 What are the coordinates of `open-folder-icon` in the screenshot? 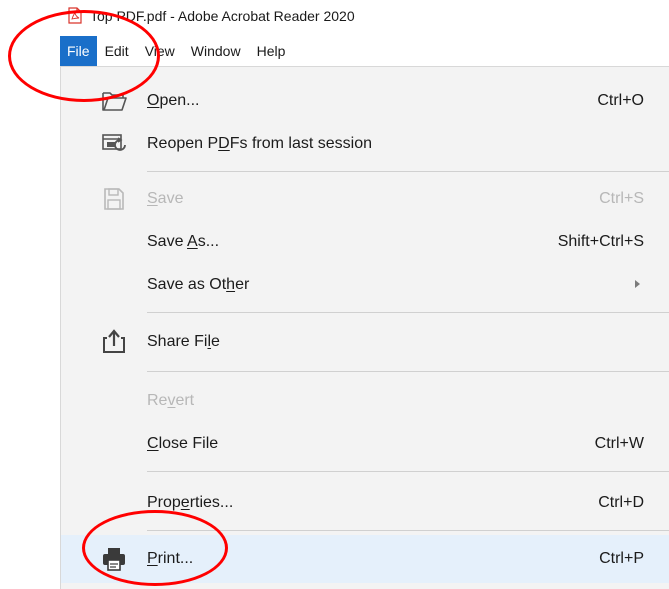 It's located at (114, 101).